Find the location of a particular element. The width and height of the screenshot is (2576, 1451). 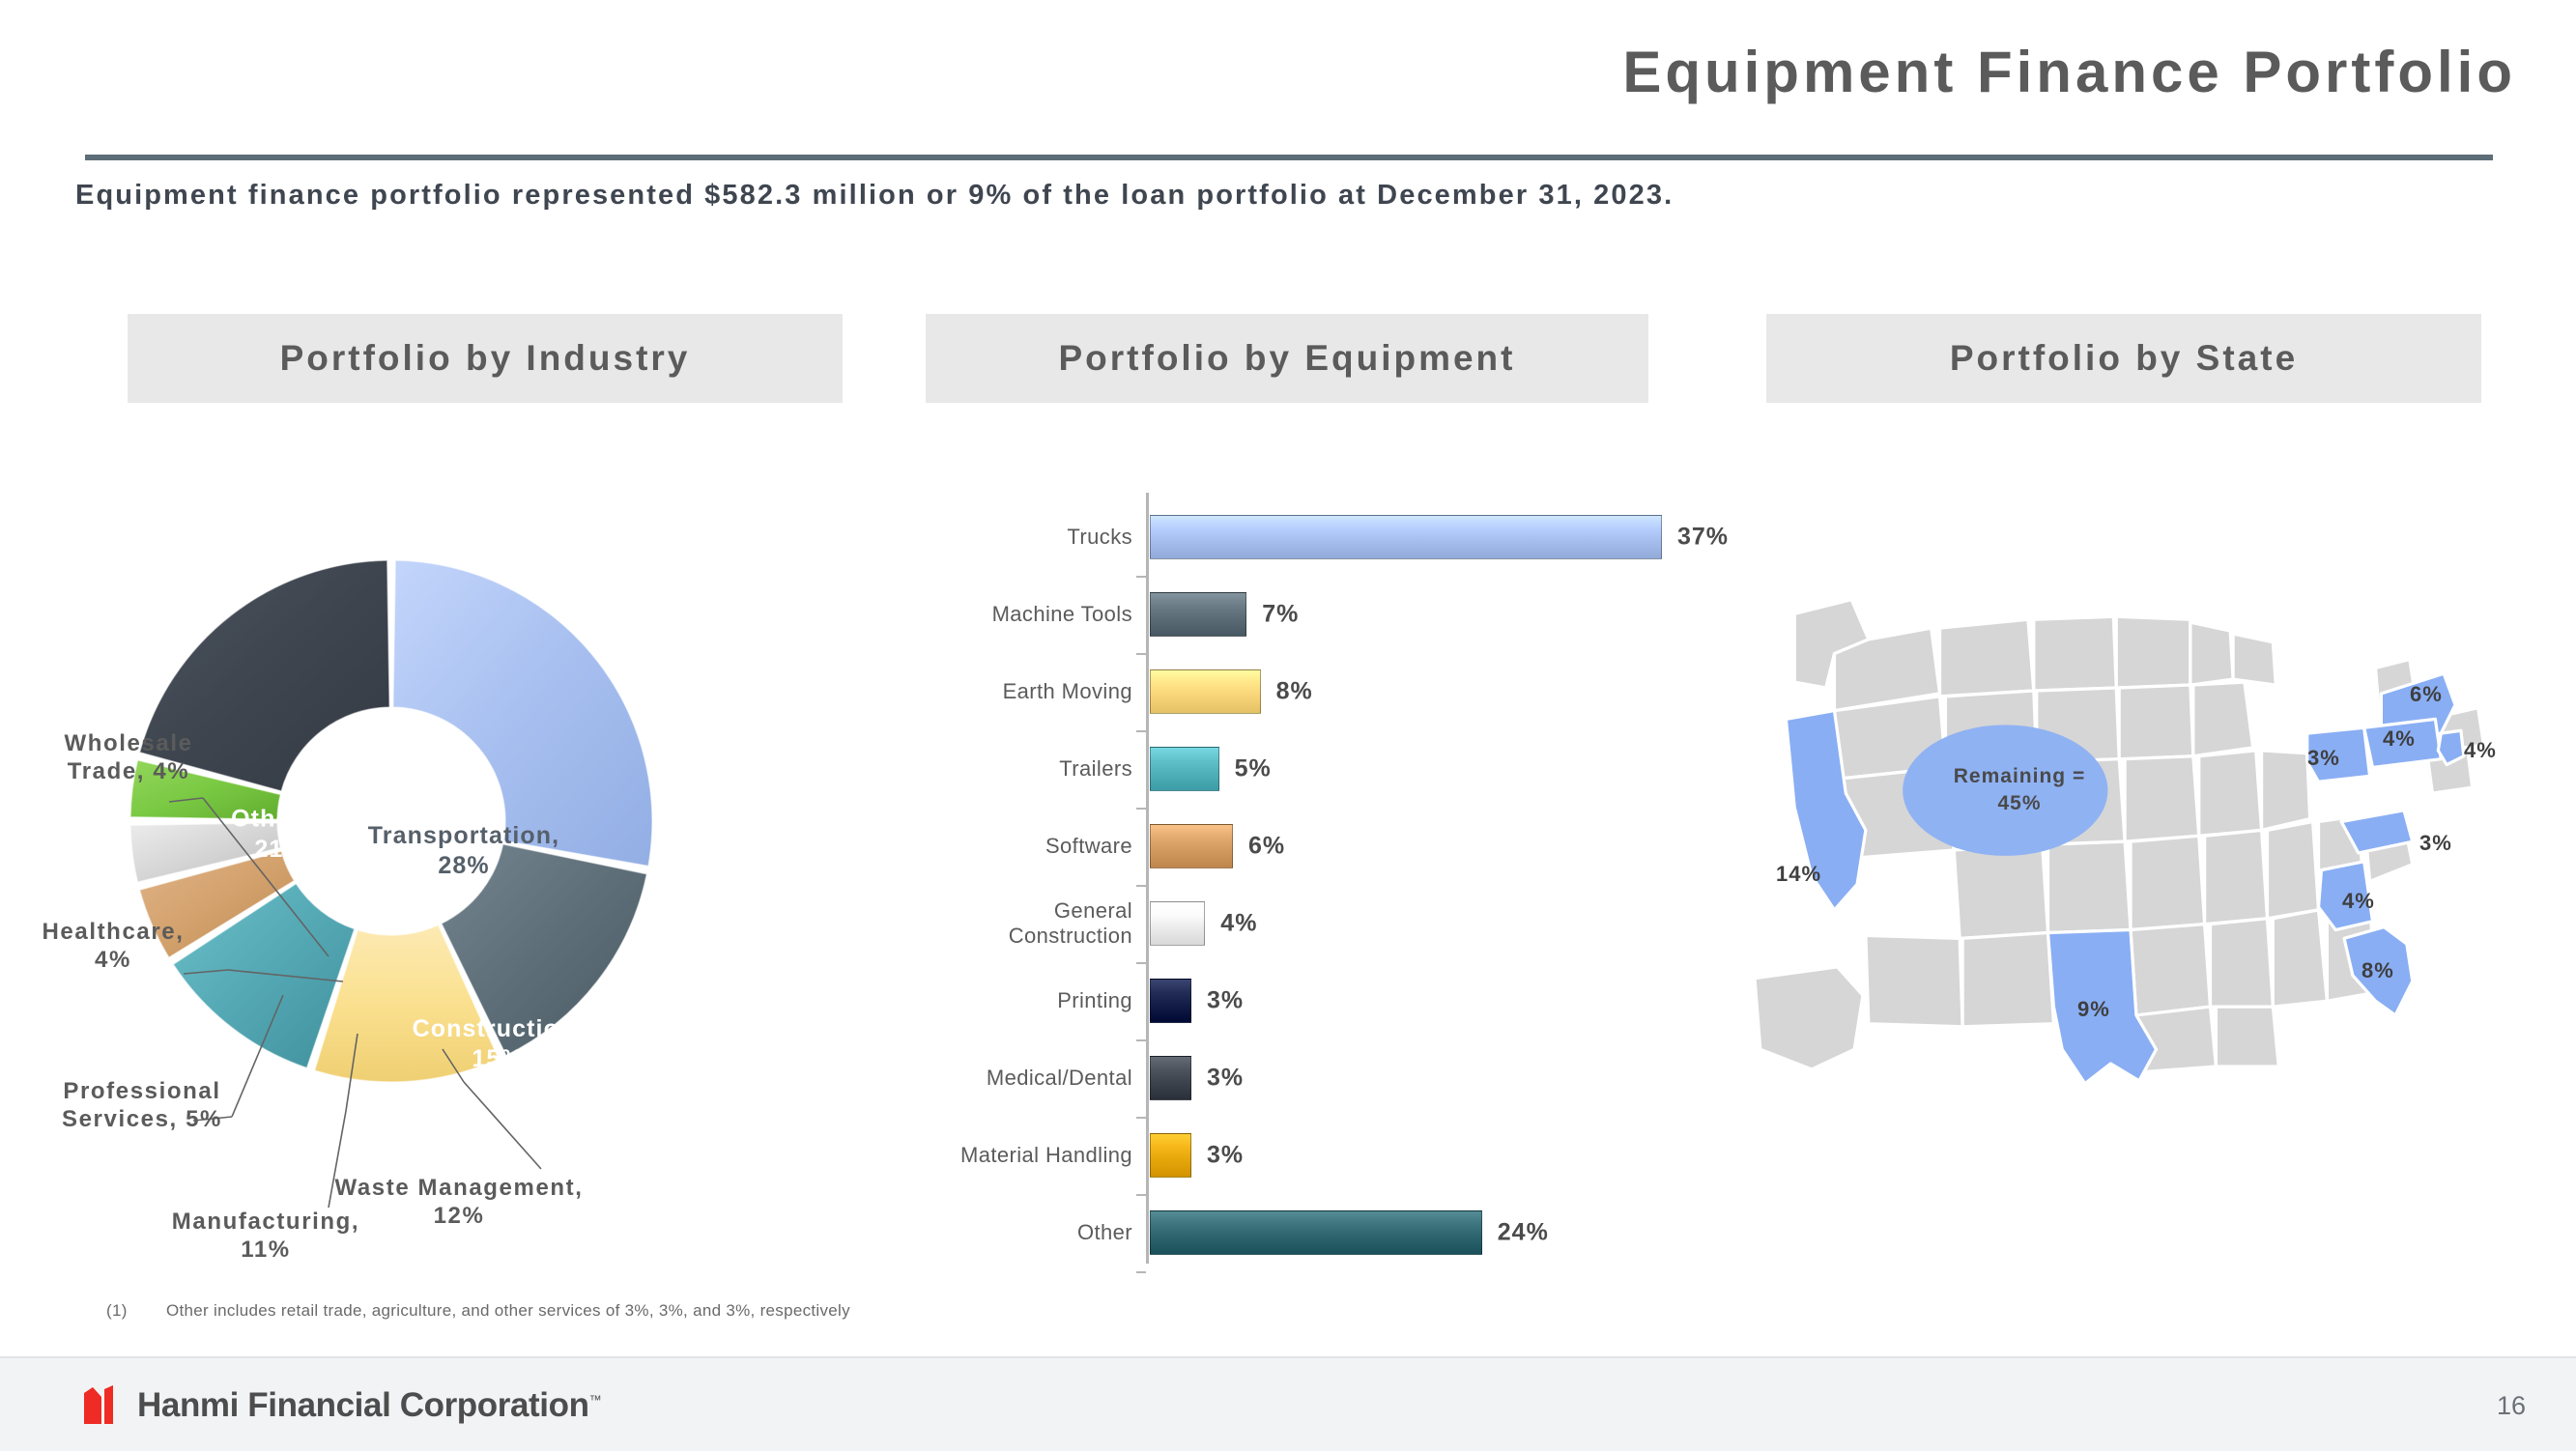

panel-header-equipment: Portfolio by Equipment is located at coordinates (1287, 358).